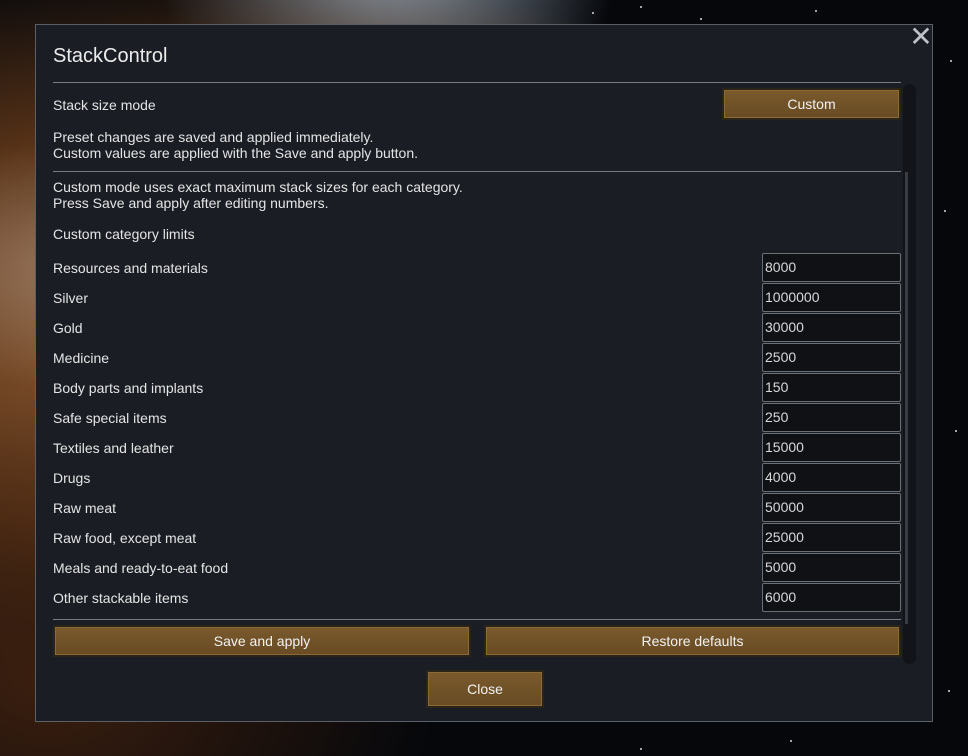  I want to click on category-input-raw-meat: 50000, so click(831, 507).